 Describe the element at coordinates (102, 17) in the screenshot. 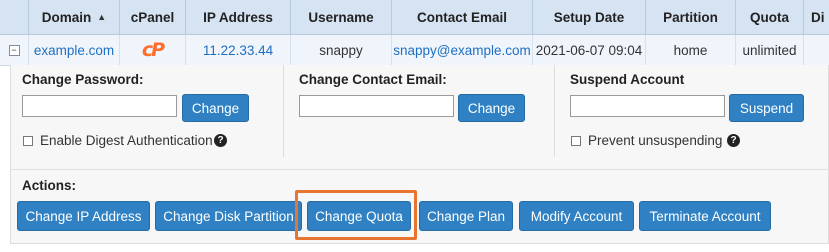

I see `sort-ascending-icon: ▲` at that location.